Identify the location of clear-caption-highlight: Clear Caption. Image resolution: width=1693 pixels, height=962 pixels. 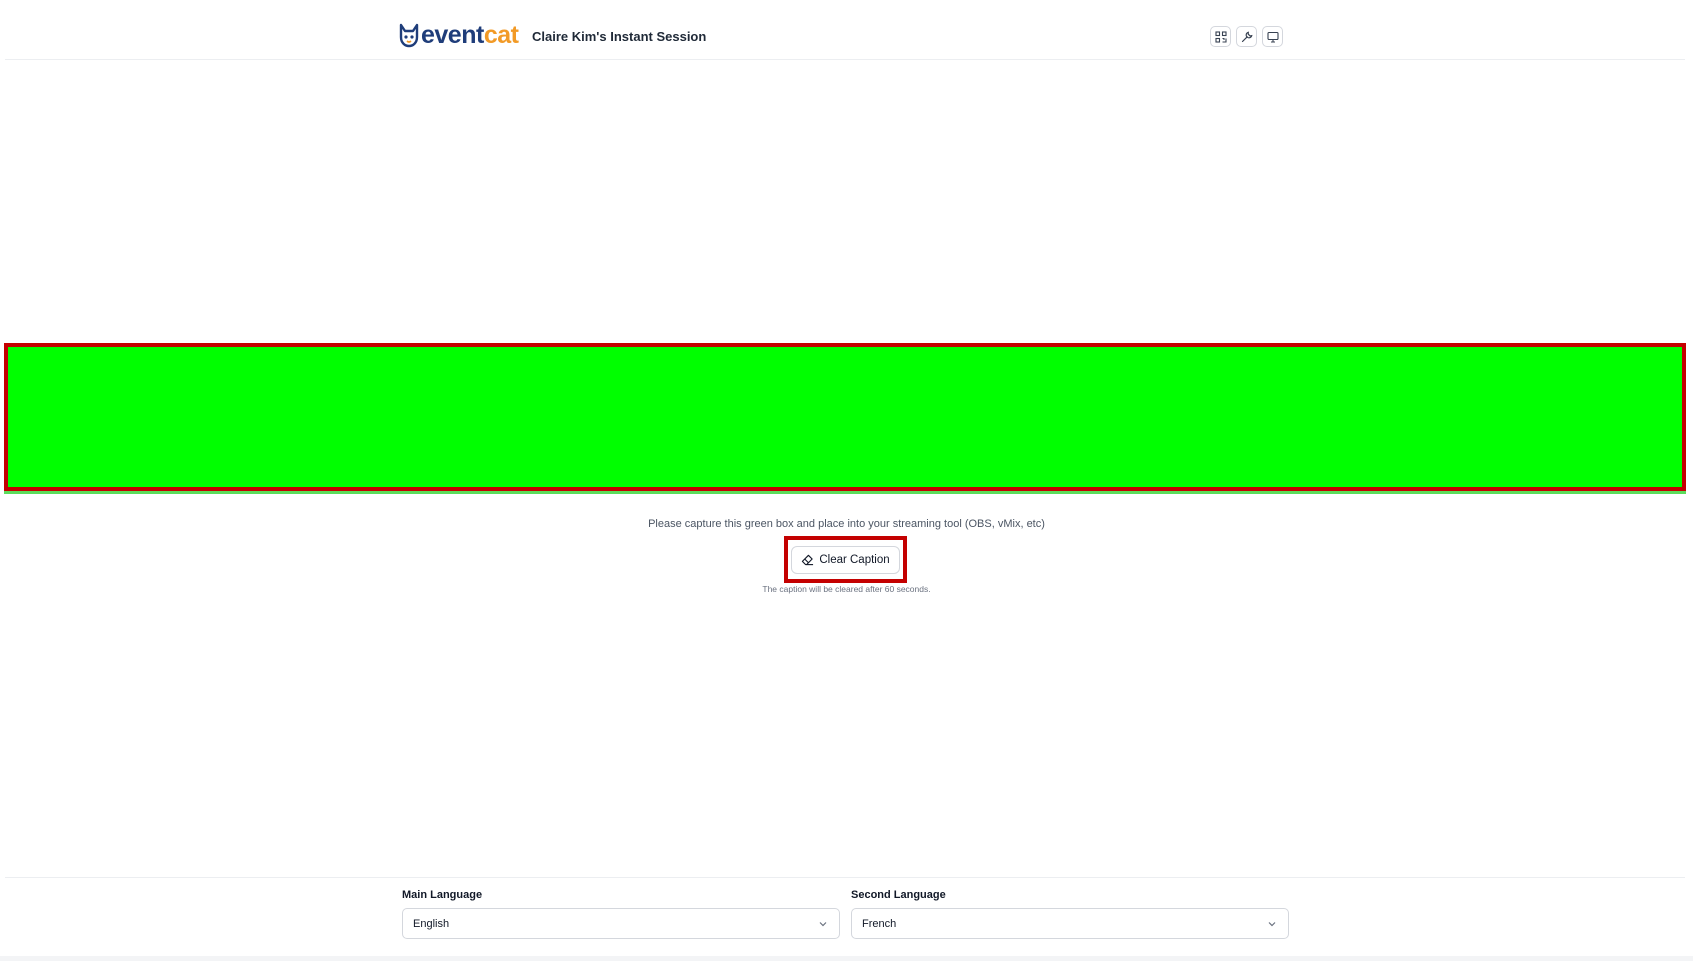
(845, 559).